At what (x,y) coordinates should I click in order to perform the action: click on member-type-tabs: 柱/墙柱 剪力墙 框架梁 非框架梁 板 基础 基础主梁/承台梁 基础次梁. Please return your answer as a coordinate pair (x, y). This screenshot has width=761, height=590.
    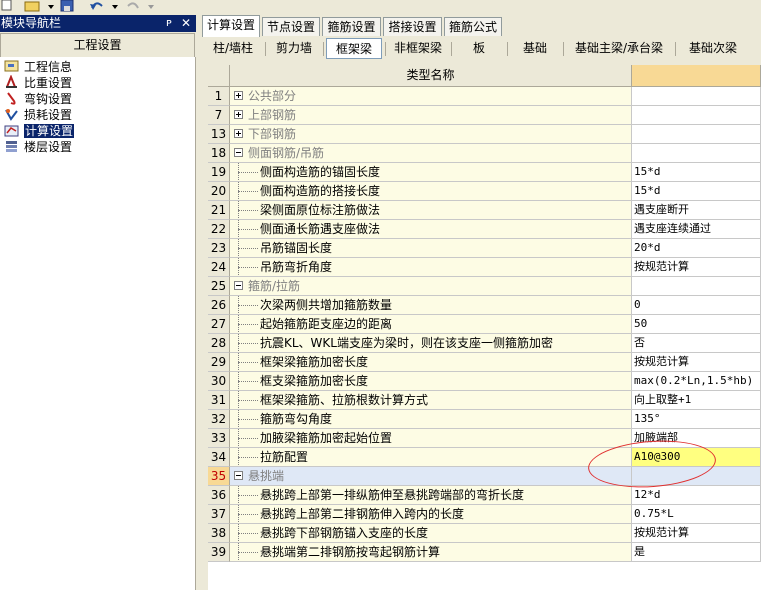
    Looking at the image, I should click on (481, 49).